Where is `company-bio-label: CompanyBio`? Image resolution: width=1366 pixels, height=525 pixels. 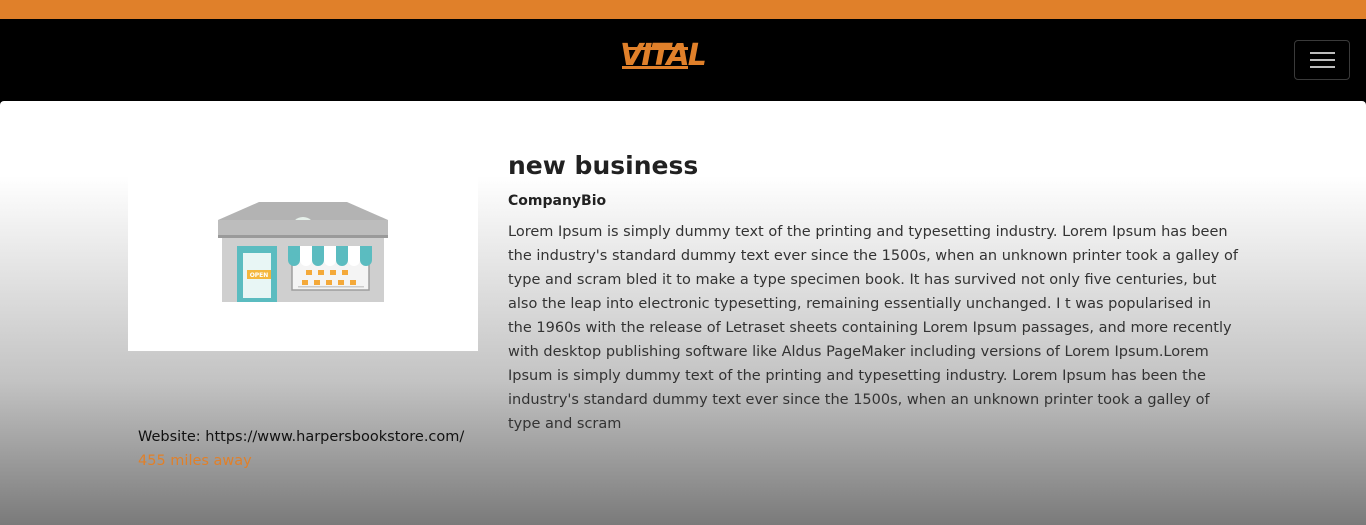 company-bio-label: CompanyBio is located at coordinates (557, 201).